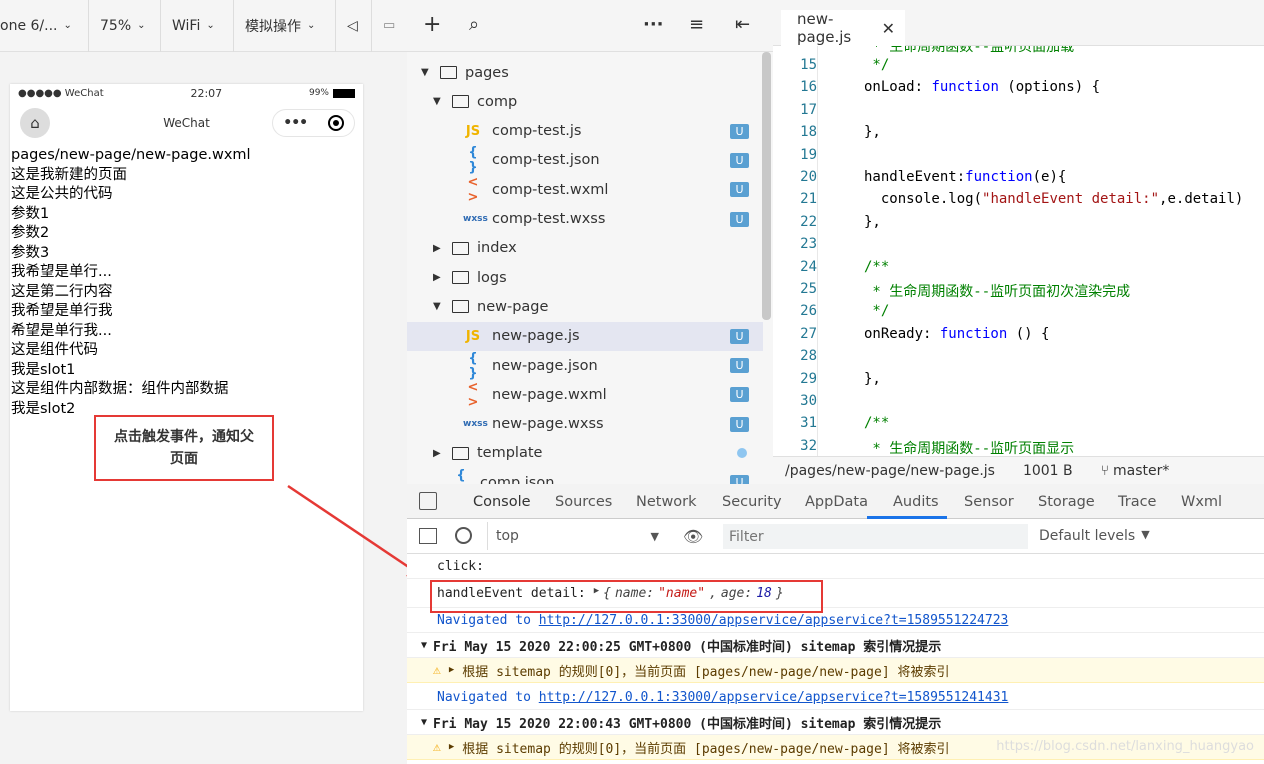 This screenshot has height=764, width=1264. I want to click on tree-scrollbar, so click(766, 186).